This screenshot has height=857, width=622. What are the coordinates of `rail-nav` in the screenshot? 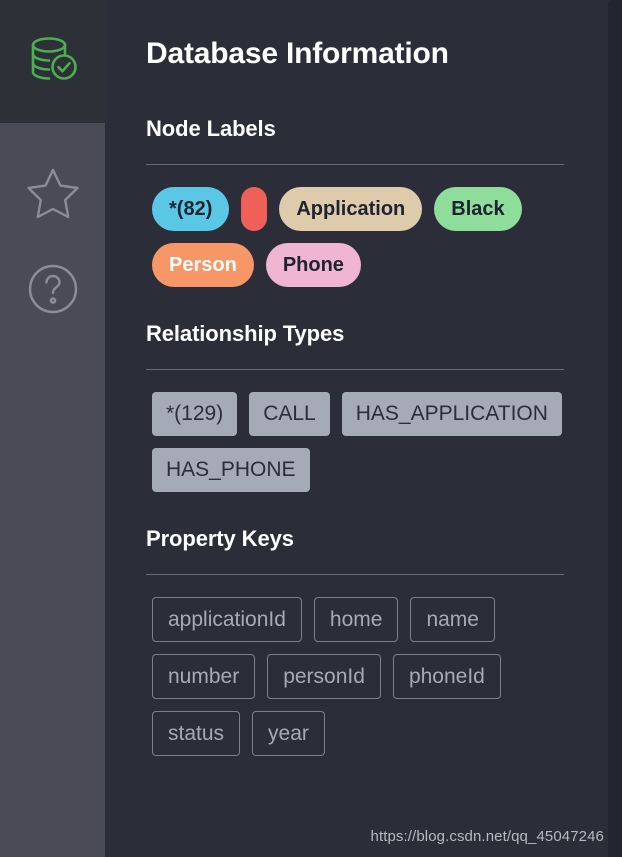 It's located at (52, 490).